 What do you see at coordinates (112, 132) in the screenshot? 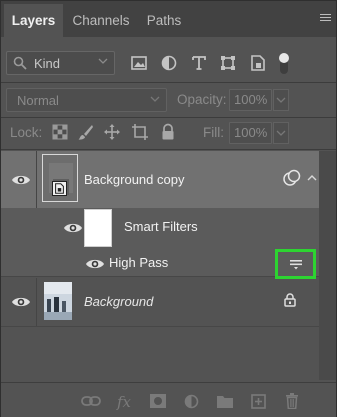
I see `lock-position-icon` at bounding box center [112, 132].